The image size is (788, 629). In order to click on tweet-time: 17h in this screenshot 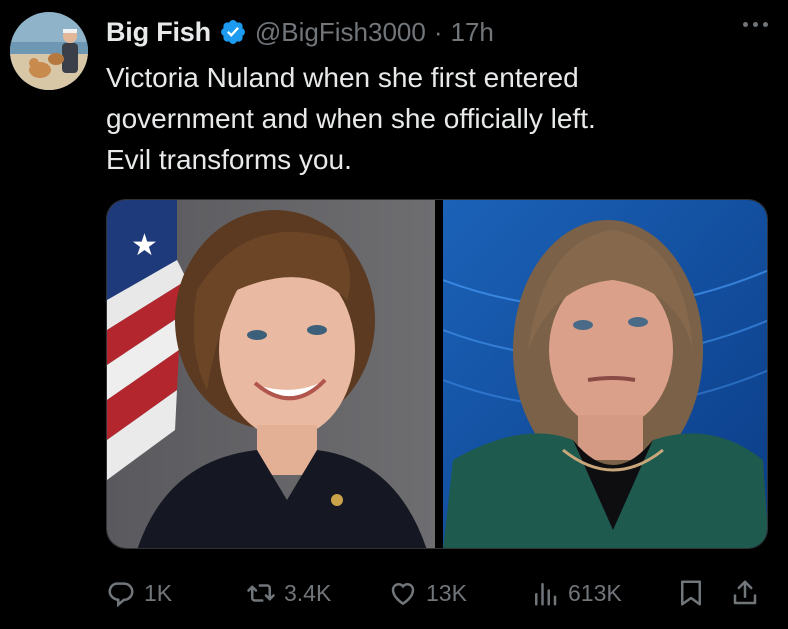, I will do `click(472, 32)`.